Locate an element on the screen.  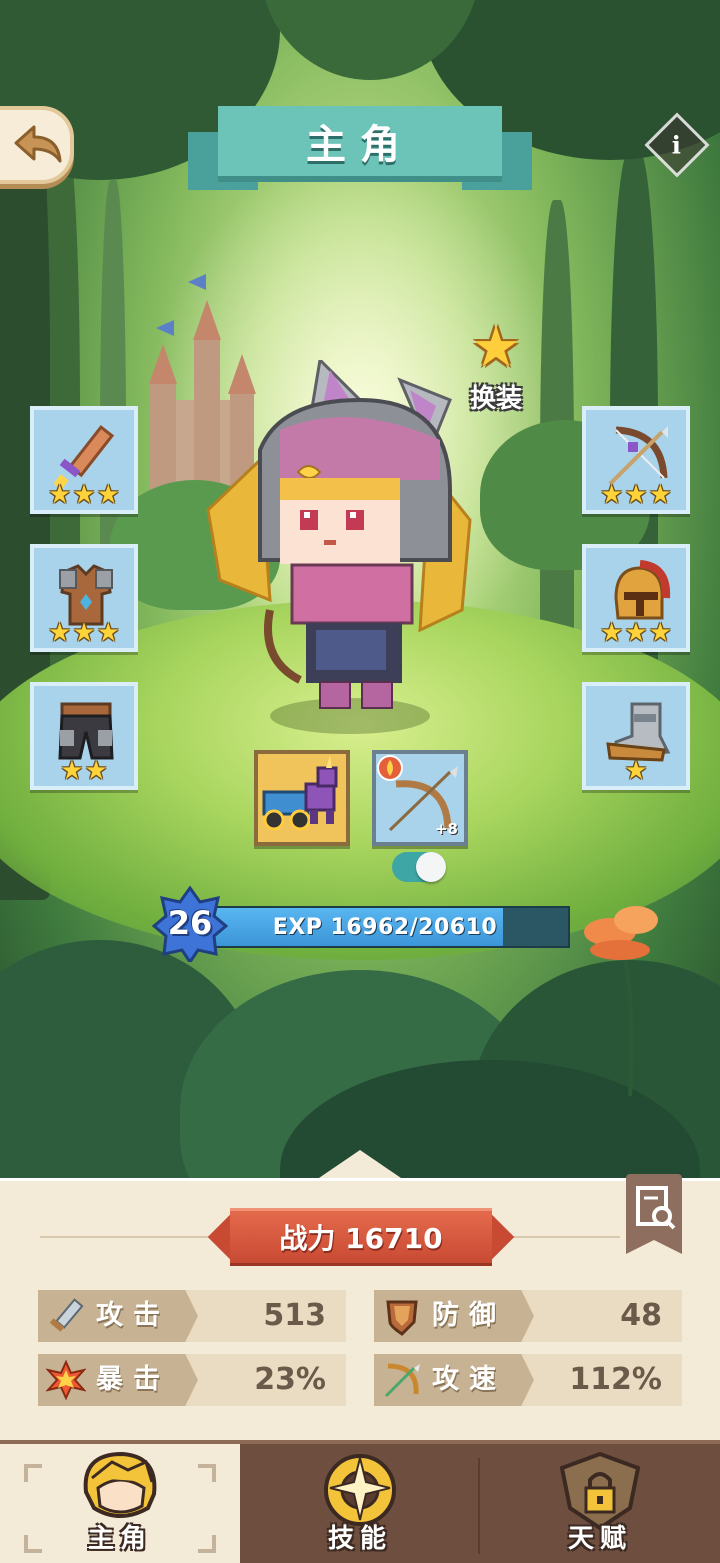
stat-value: 23% is located at coordinates (290, 1379).